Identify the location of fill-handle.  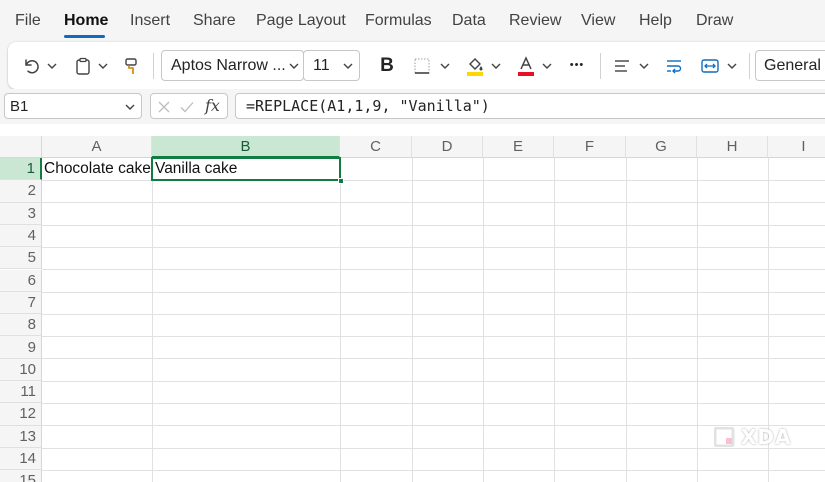
(341, 181).